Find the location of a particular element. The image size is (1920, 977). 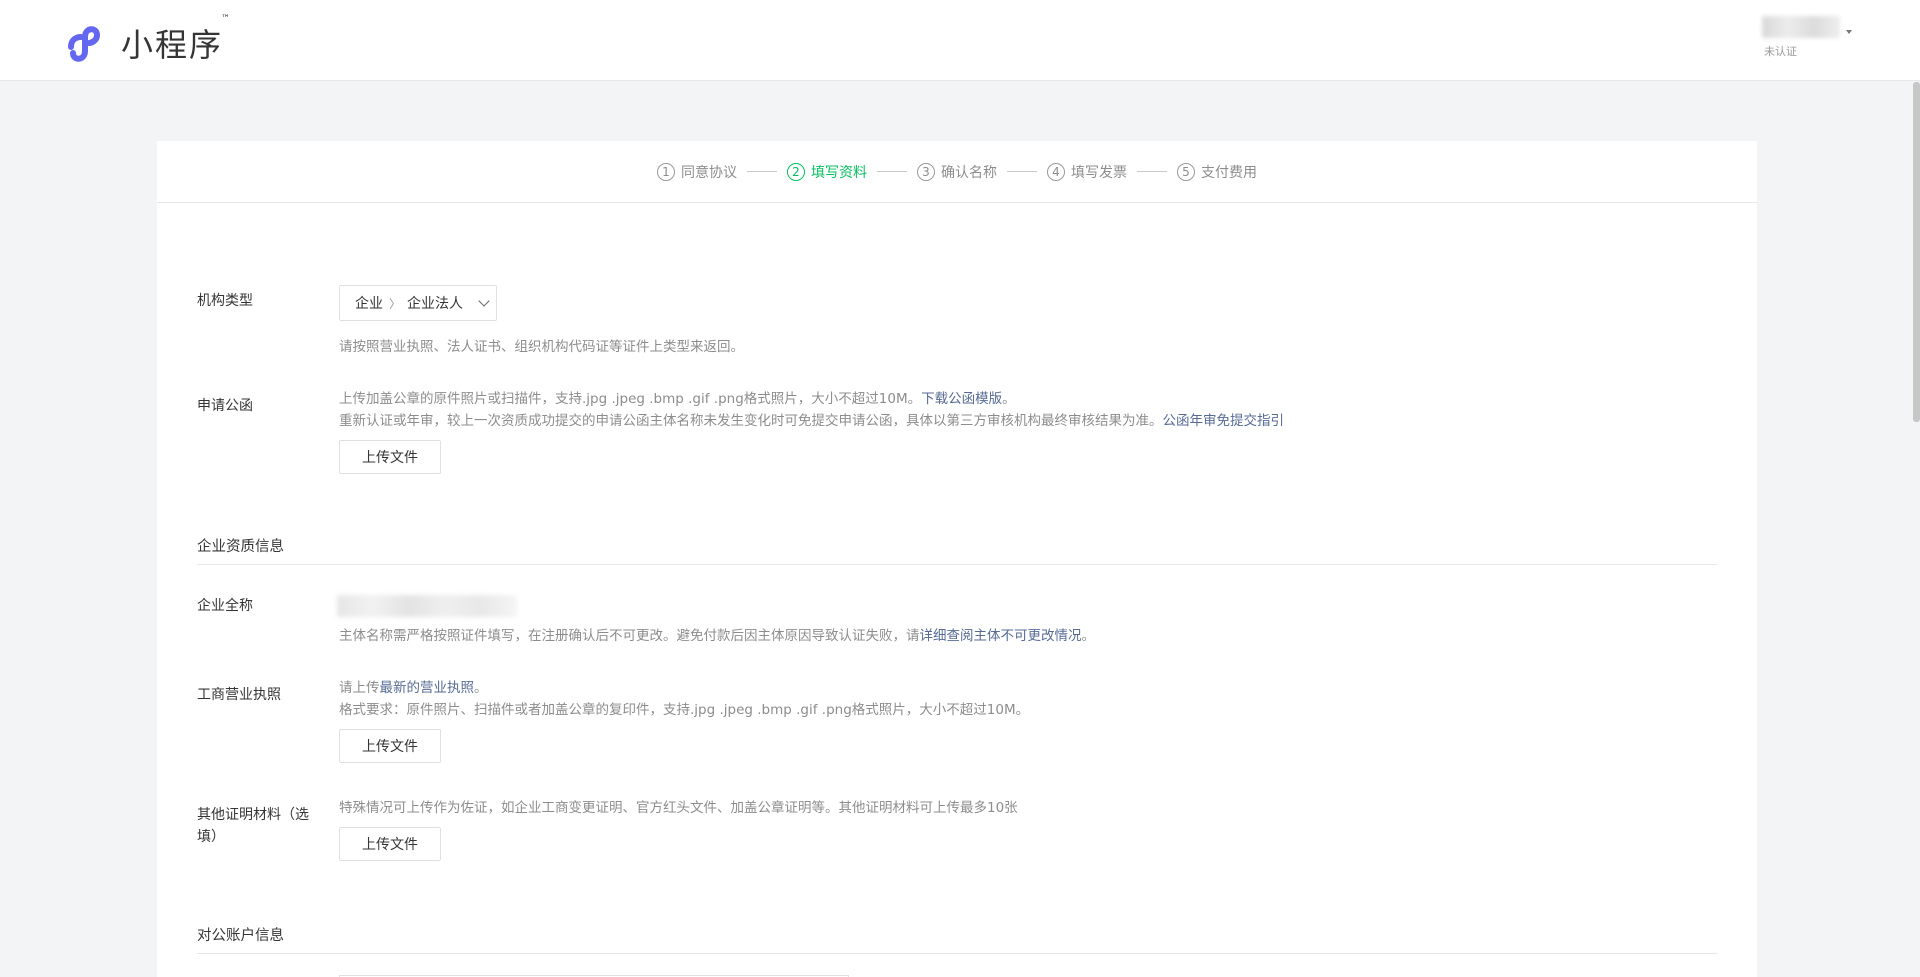

chevron-down-icon is located at coordinates (484, 301).